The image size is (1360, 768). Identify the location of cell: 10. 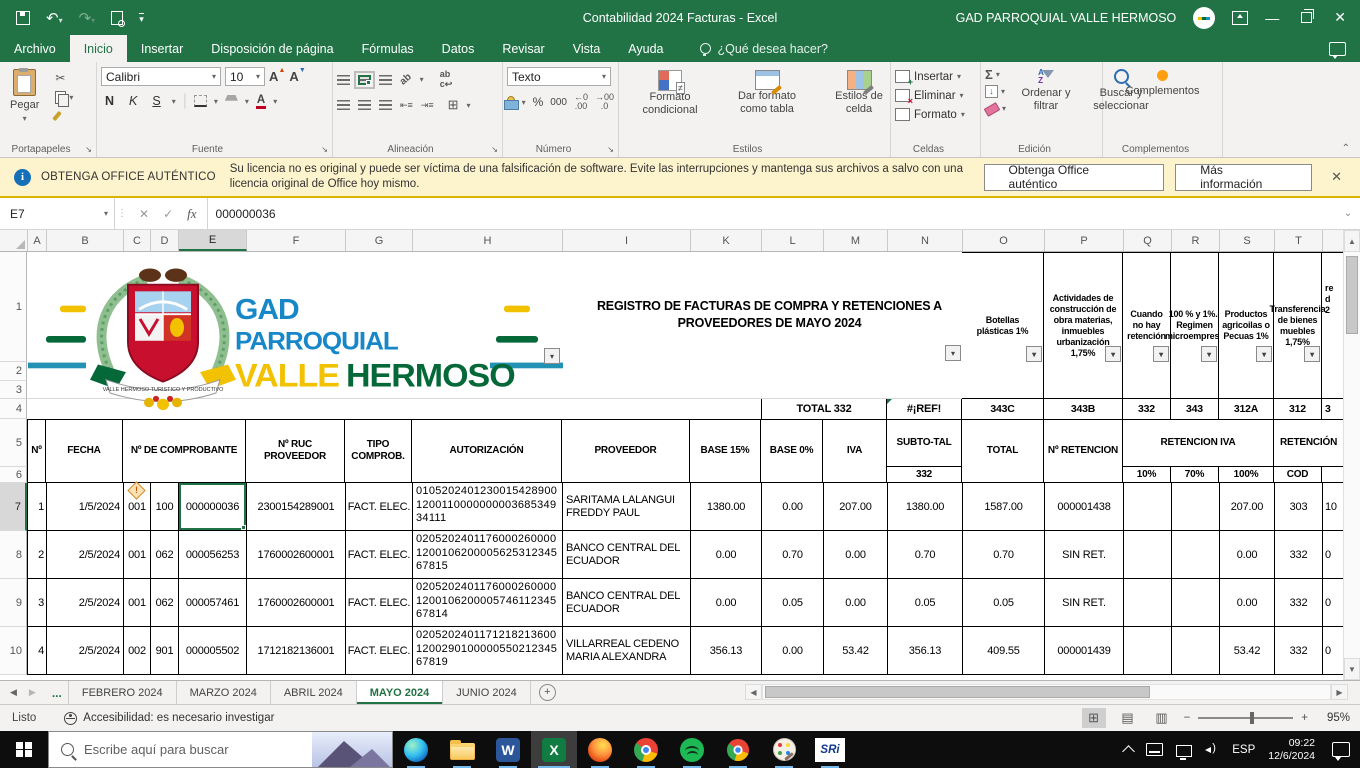
(1333, 506).